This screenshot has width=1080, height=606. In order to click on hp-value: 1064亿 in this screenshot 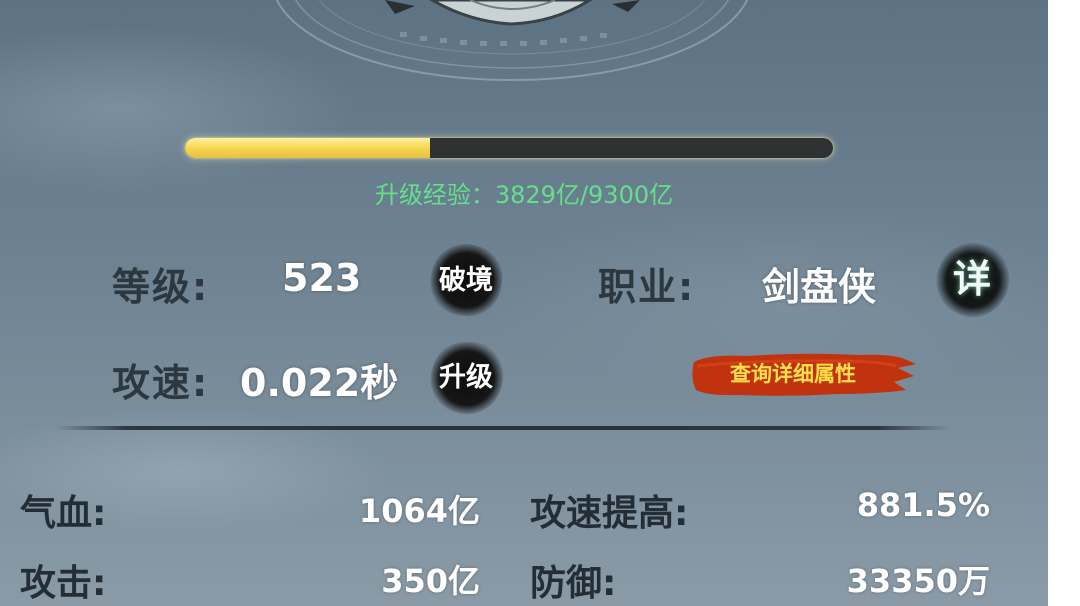, I will do `click(419, 511)`.